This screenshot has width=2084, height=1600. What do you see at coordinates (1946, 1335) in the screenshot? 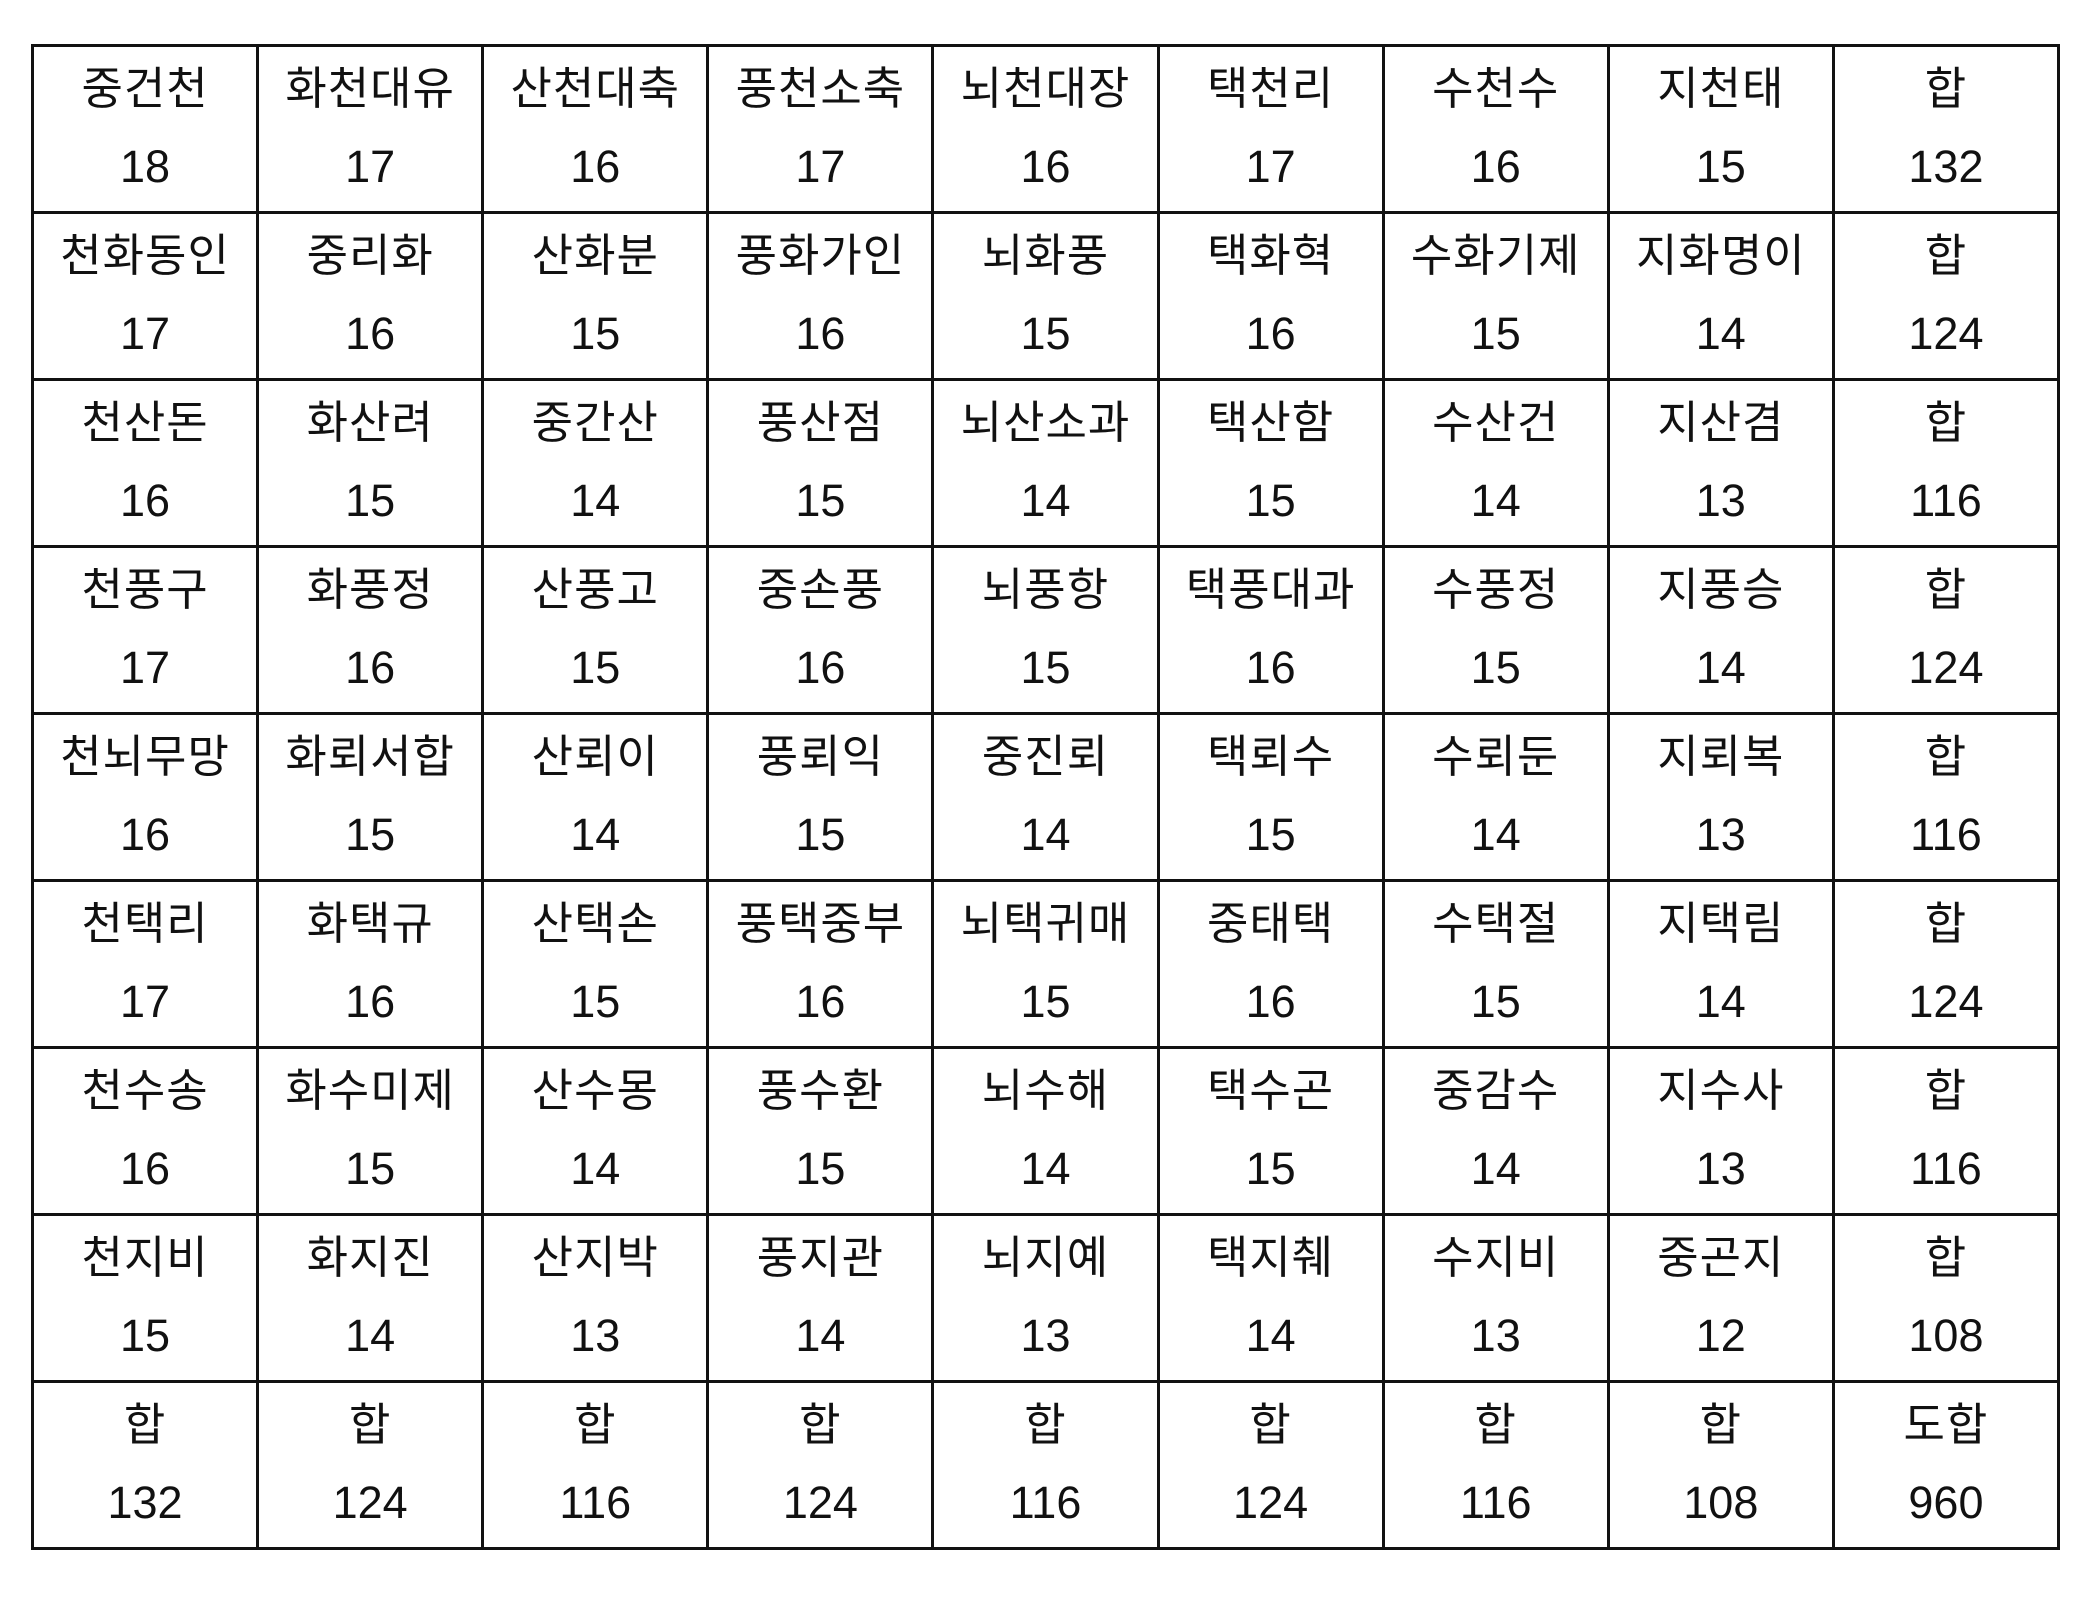
I see `cell-value: 108` at bounding box center [1946, 1335].